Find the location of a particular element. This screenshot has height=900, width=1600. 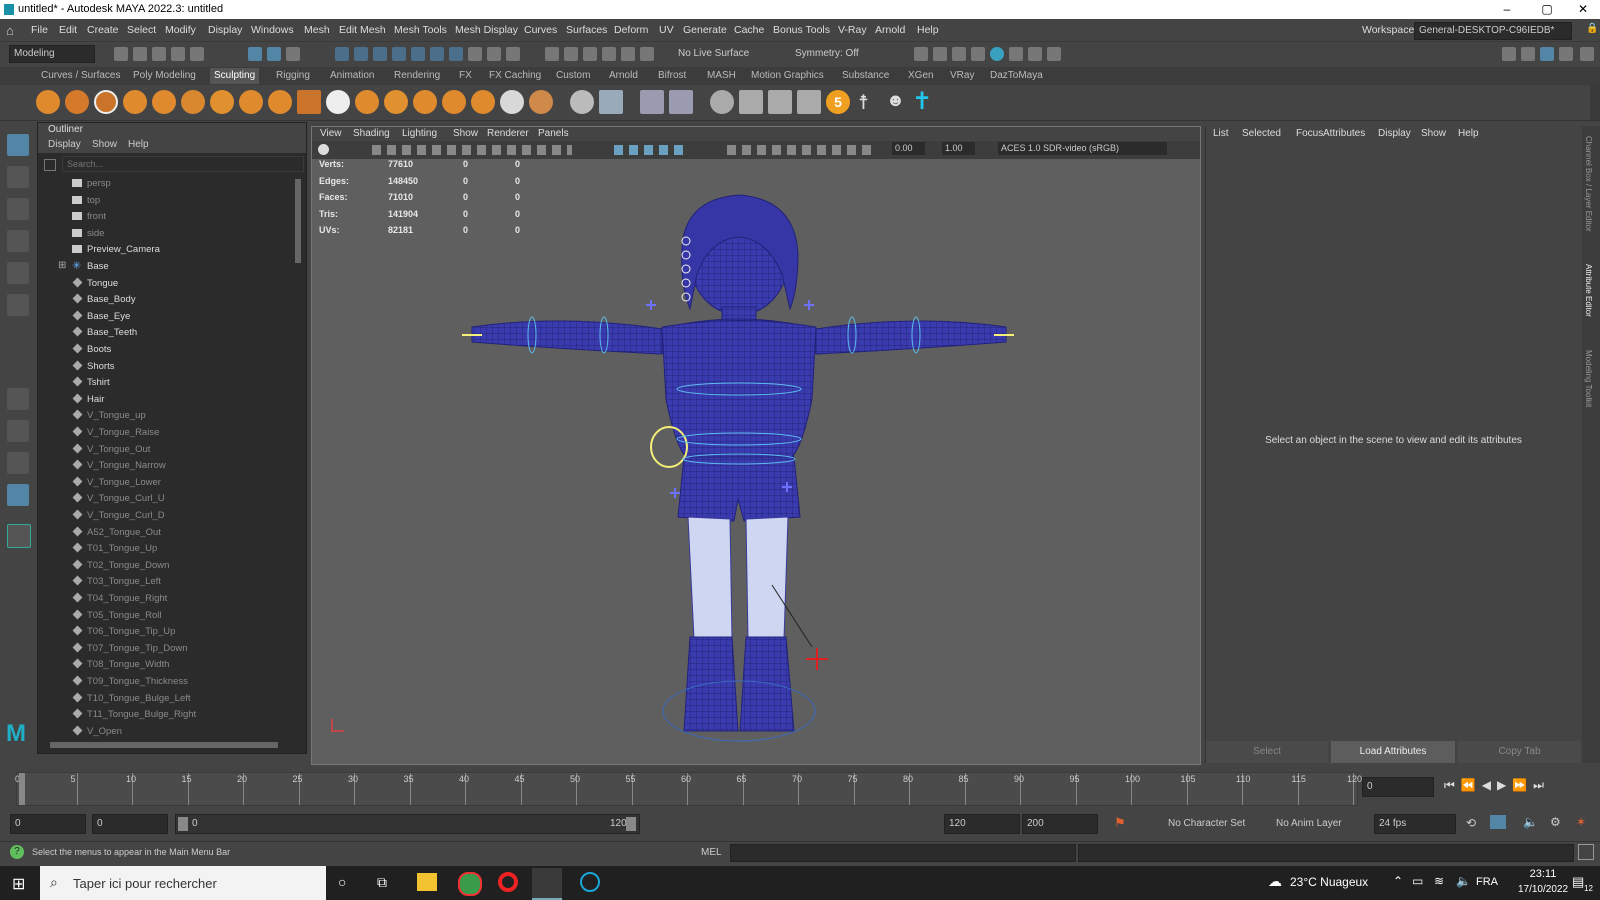

attr-menu-list: List is located at coordinates (1221, 133).